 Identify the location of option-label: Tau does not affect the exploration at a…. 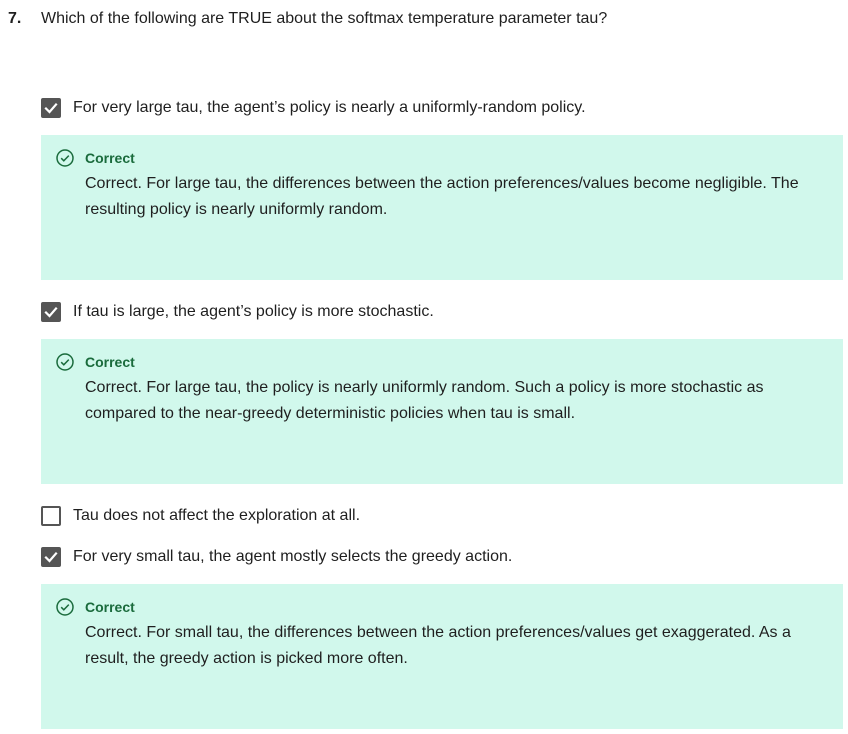
(217, 515).